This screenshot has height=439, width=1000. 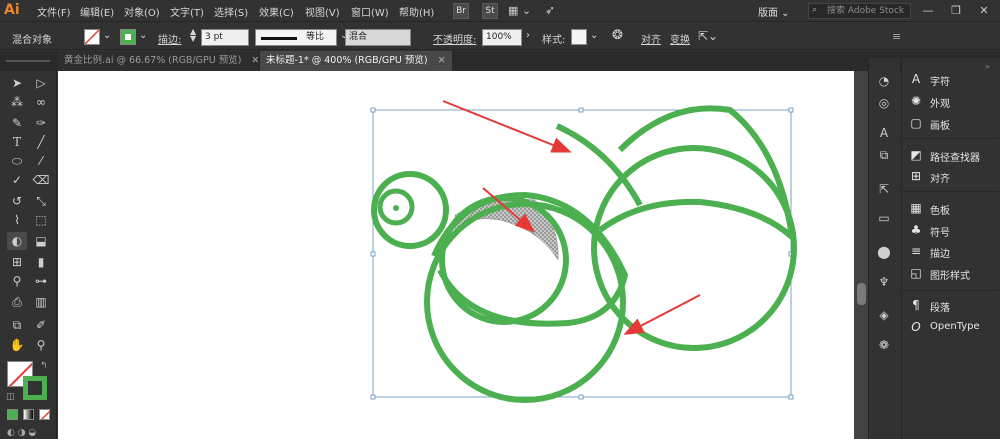 What do you see at coordinates (884, 315) in the screenshot?
I see `layers-icon: ◈` at bounding box center [884, 315].